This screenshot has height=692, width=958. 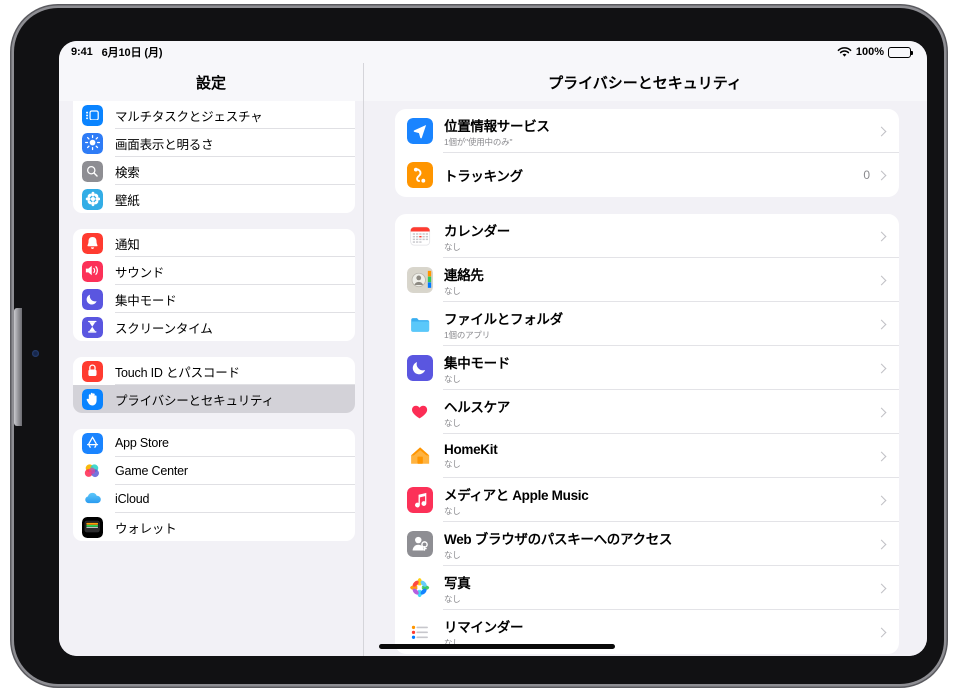 What do you see at coordinates (214, 499) in the screenshot?
I see `sidebar-item-3: iCloud` at bounding box center [214, 499].